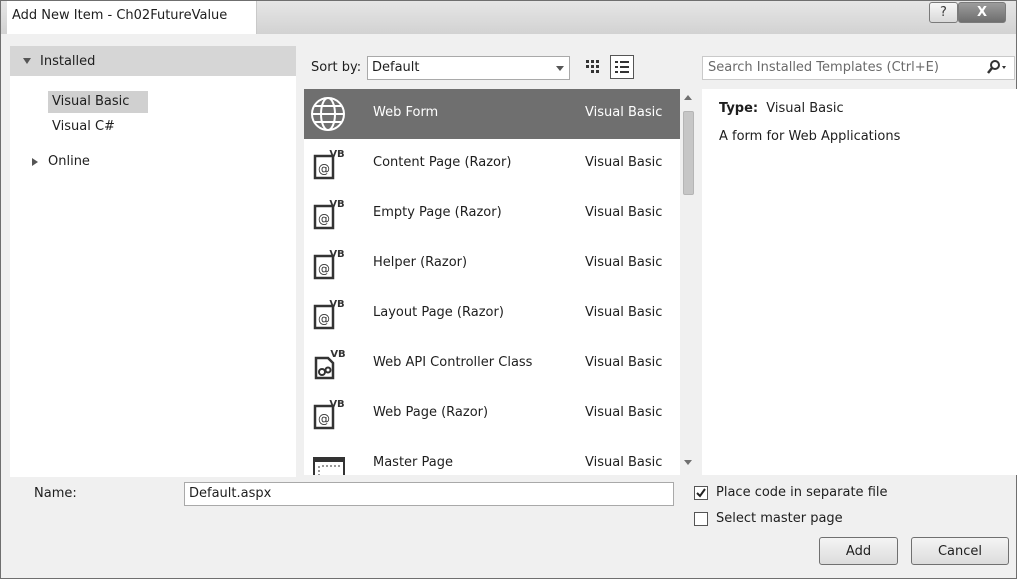  Describe the element at coordinates (492, 114) in the screenshot. I see `template-row-web-form: Web Form Visual Basic` at that location.